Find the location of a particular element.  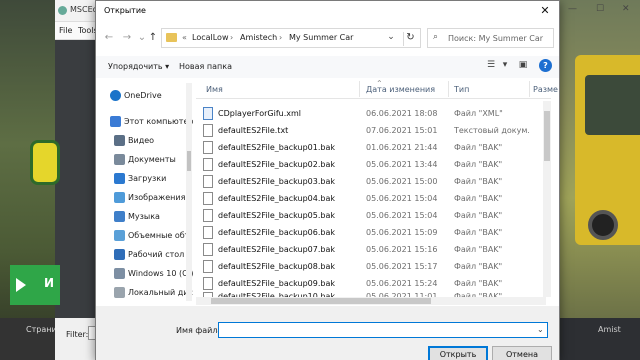

address-dropdown-icon: ⌄ is located at coordinates (391, 37).